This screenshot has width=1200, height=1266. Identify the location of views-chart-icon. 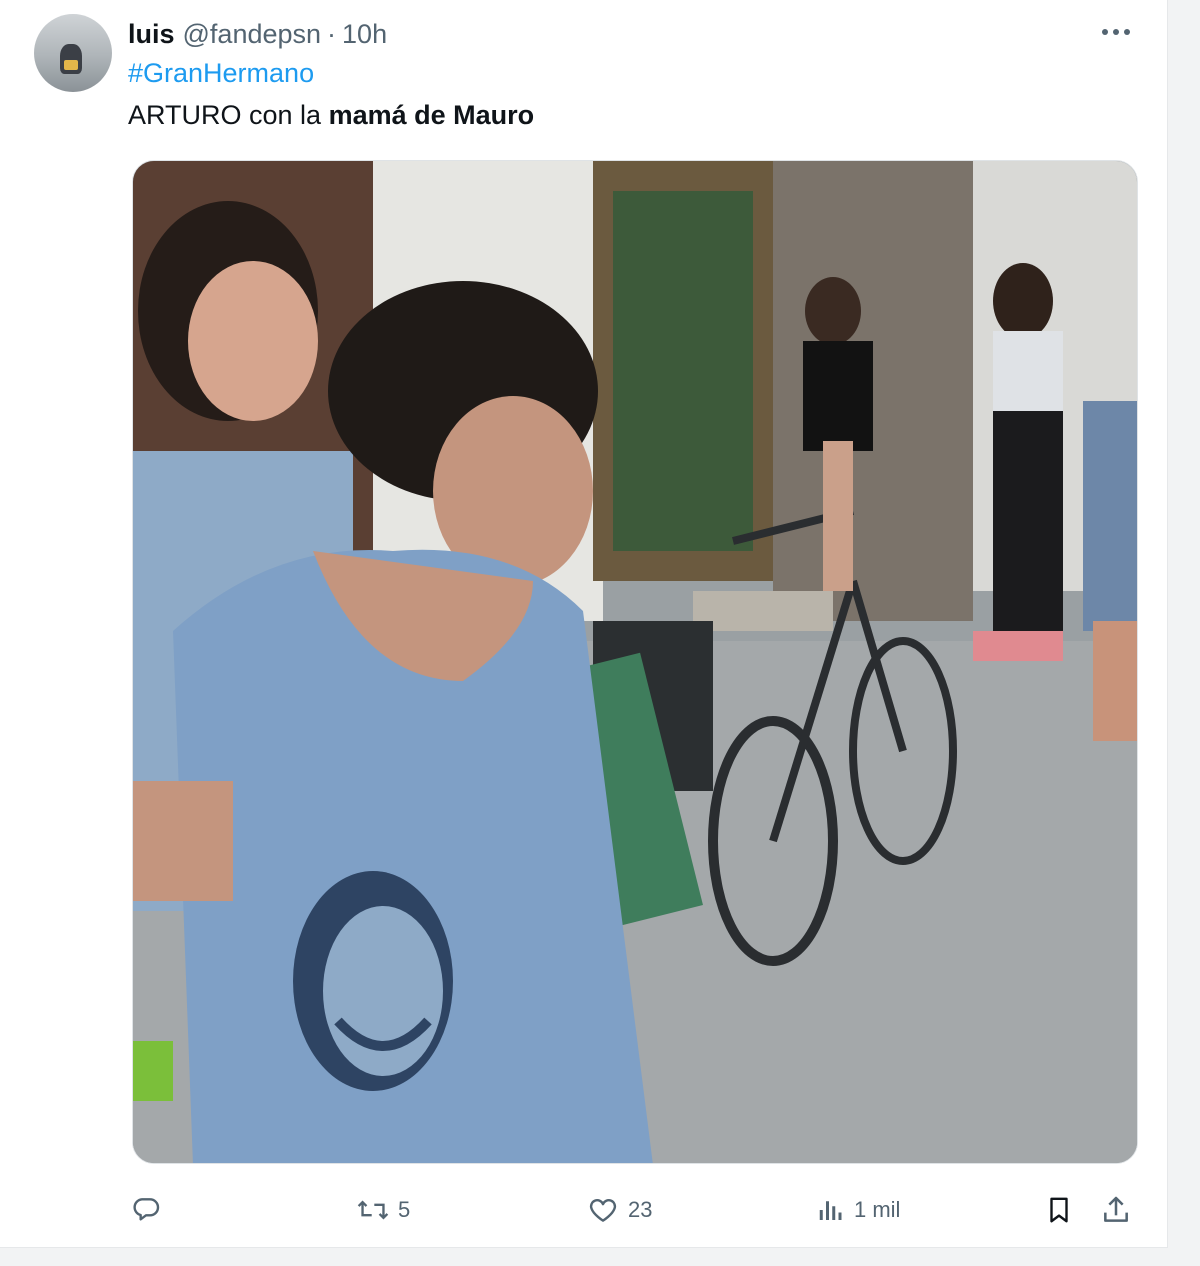
(830, 1210).